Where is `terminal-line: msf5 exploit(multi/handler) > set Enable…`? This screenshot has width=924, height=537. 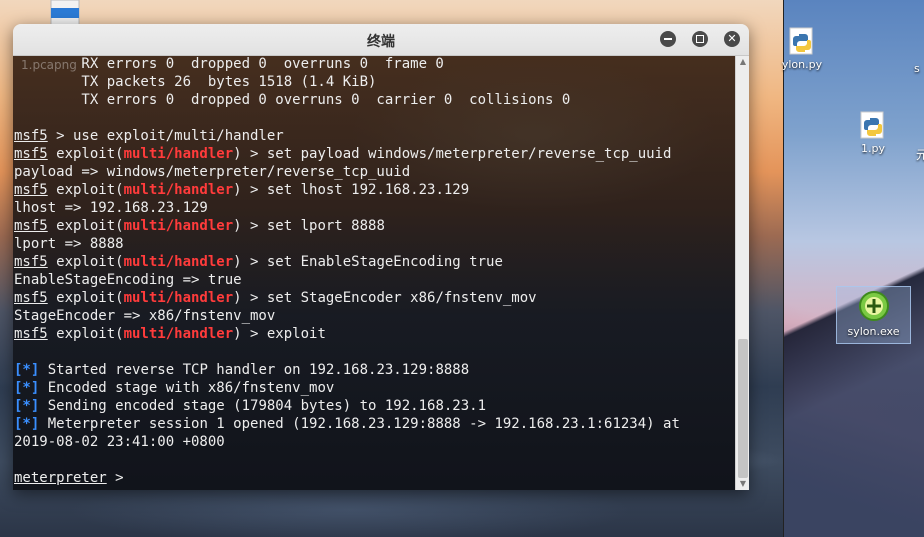
terminal-line: msf5 exploit(multi/handler) > set Enable… is located at coordinates (374, 262).